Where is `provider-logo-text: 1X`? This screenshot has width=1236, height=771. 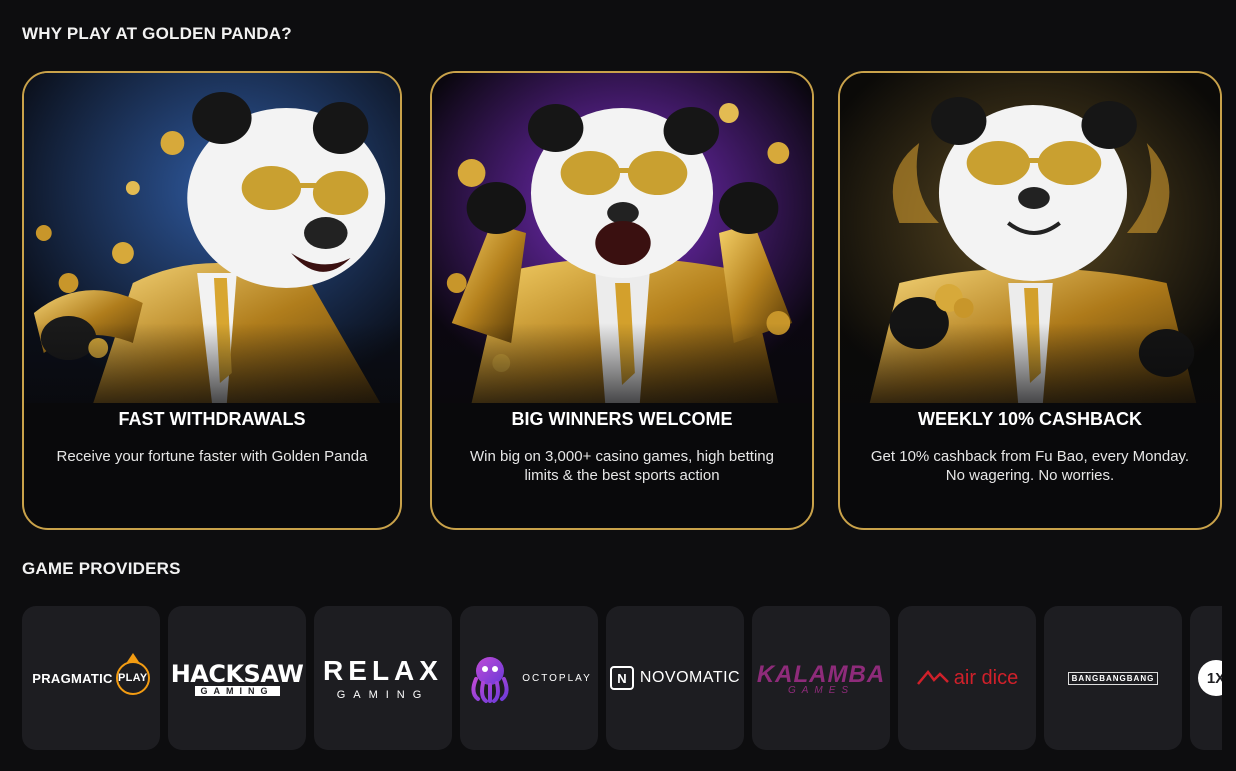
provider-logo-text: 1X is located at coordinates (1210, 678).